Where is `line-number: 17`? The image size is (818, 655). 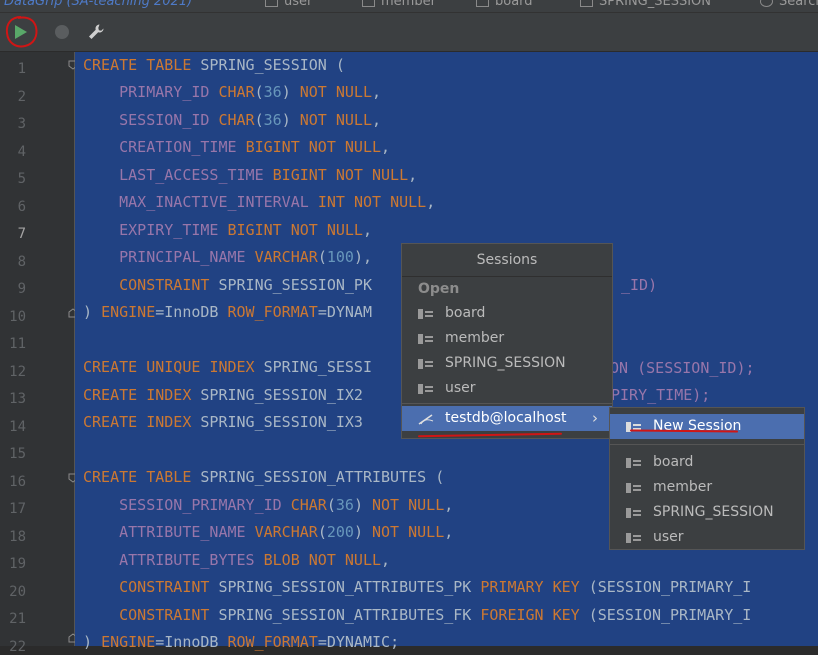
line-number: 17 is located at coordinates (17, 509).